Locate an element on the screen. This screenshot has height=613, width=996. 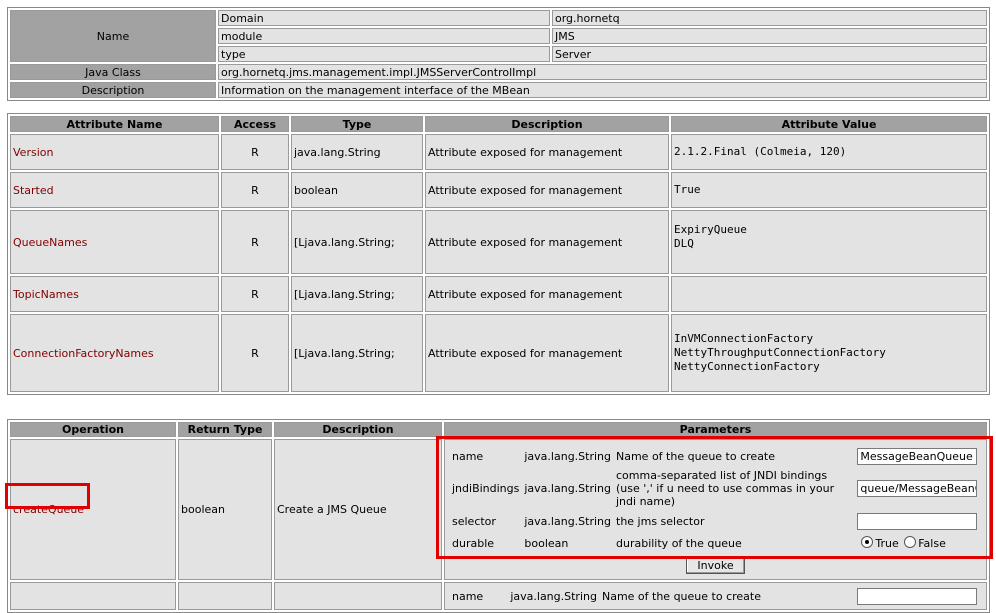
operation-name: createQueue is located at coordinates (48, 509).